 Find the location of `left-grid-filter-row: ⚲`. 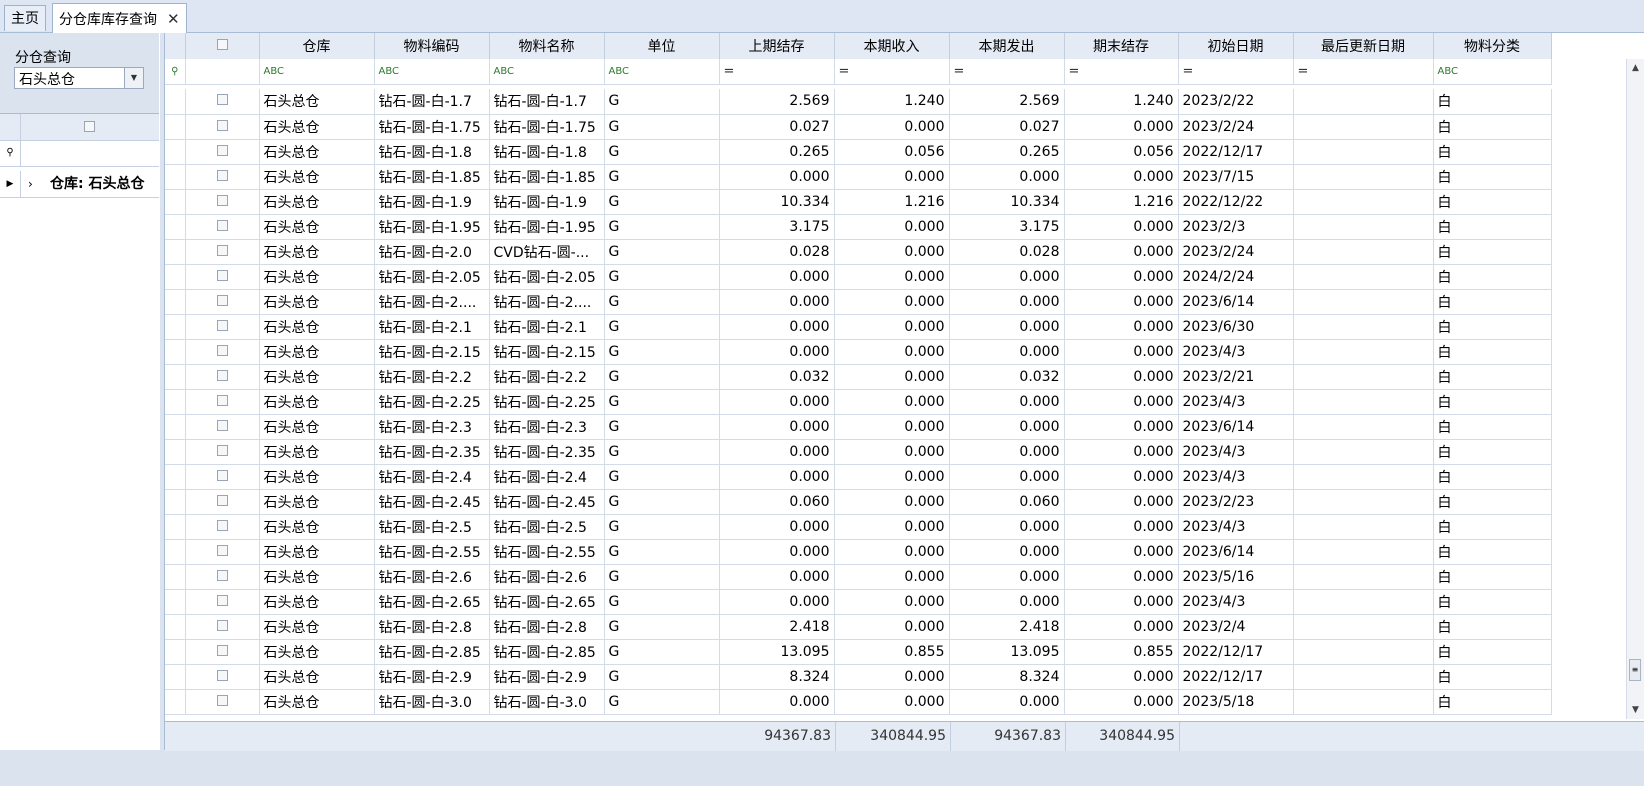

left-grid-filter-row: ⚲ is located at coordinates (79, 153).